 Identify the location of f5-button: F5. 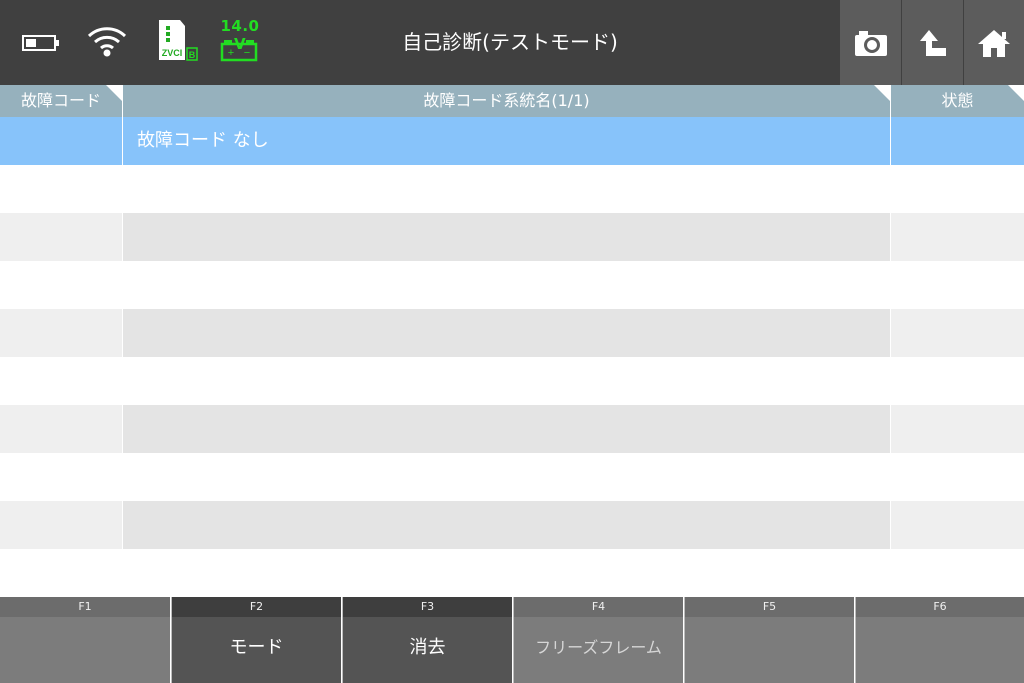
(769, 640).